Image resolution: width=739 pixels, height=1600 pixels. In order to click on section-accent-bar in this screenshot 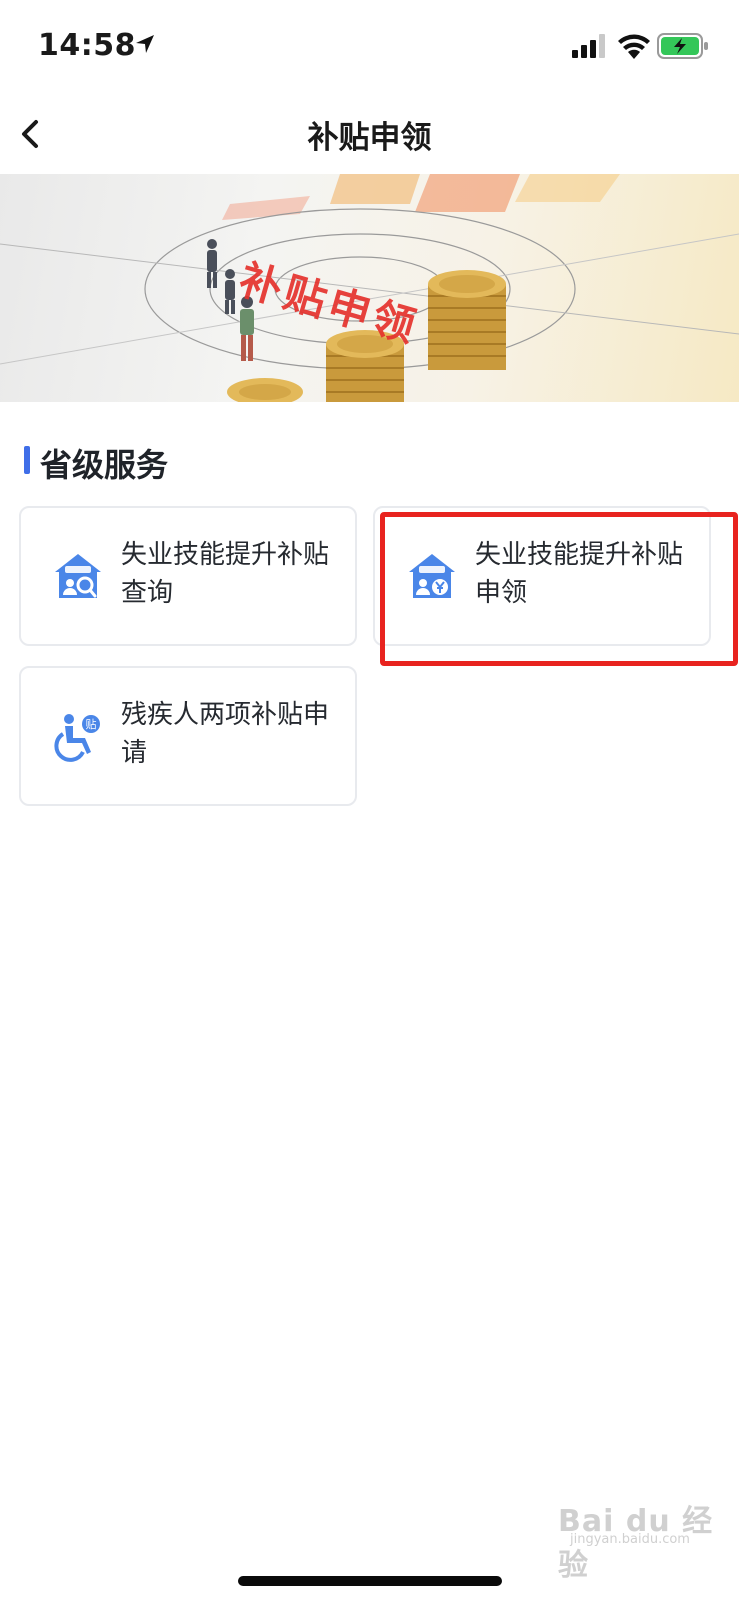, I will do `click(27, 460)`.